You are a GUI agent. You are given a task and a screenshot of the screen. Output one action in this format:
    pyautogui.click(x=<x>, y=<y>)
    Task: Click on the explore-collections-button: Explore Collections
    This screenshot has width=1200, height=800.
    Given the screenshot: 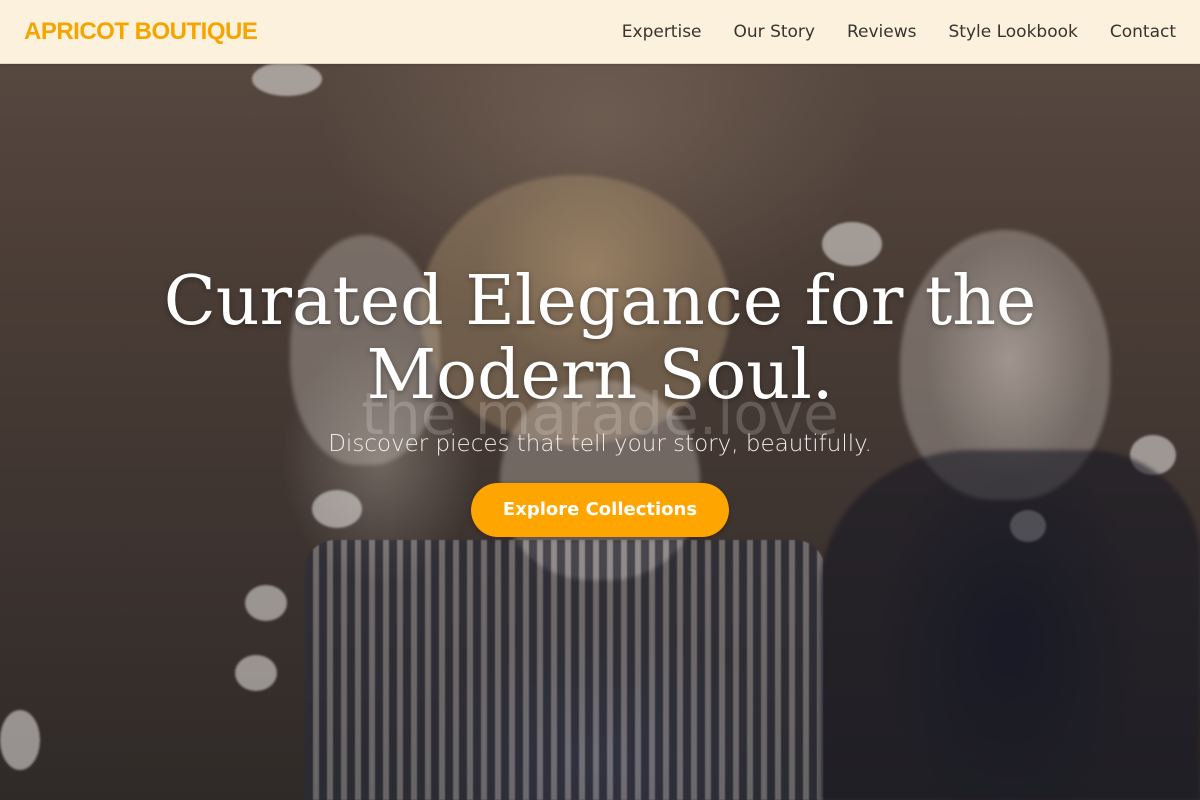 What is the action you would take?
    pyautogui.click(x=600, y=510)
    